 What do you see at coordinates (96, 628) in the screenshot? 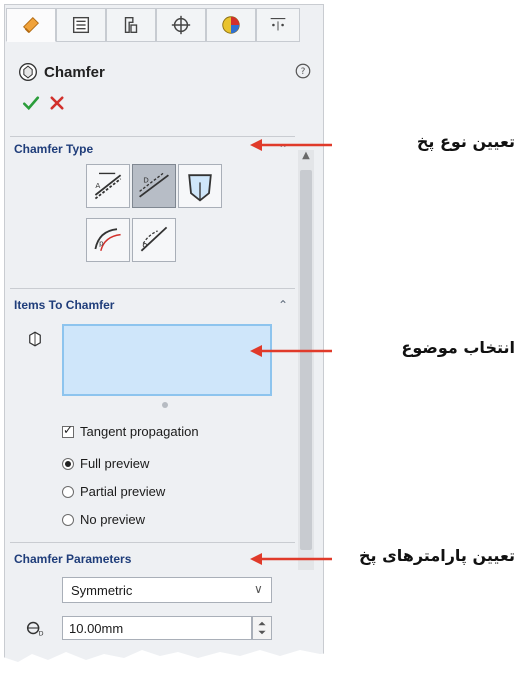
I see `distance-value: 10.00mm` at bounding box center [96, 628].